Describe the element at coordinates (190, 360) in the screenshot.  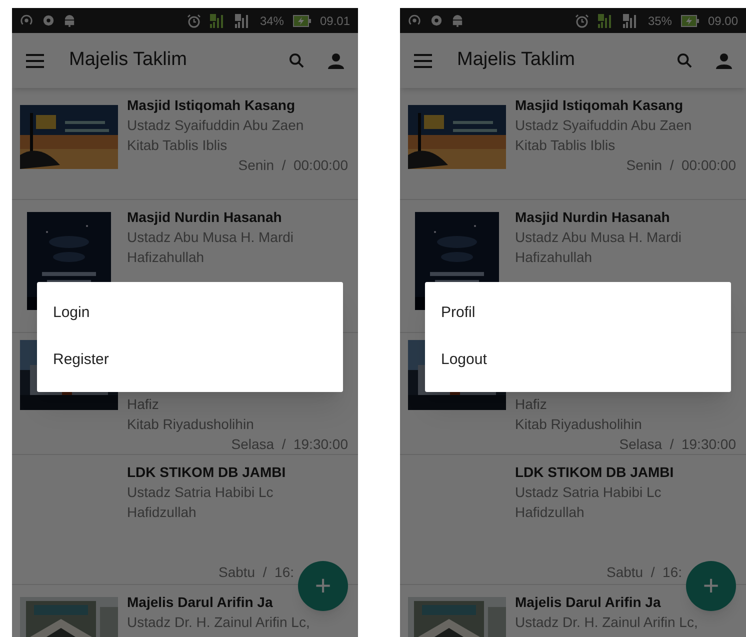
I see `menu-item: Register` at that location.